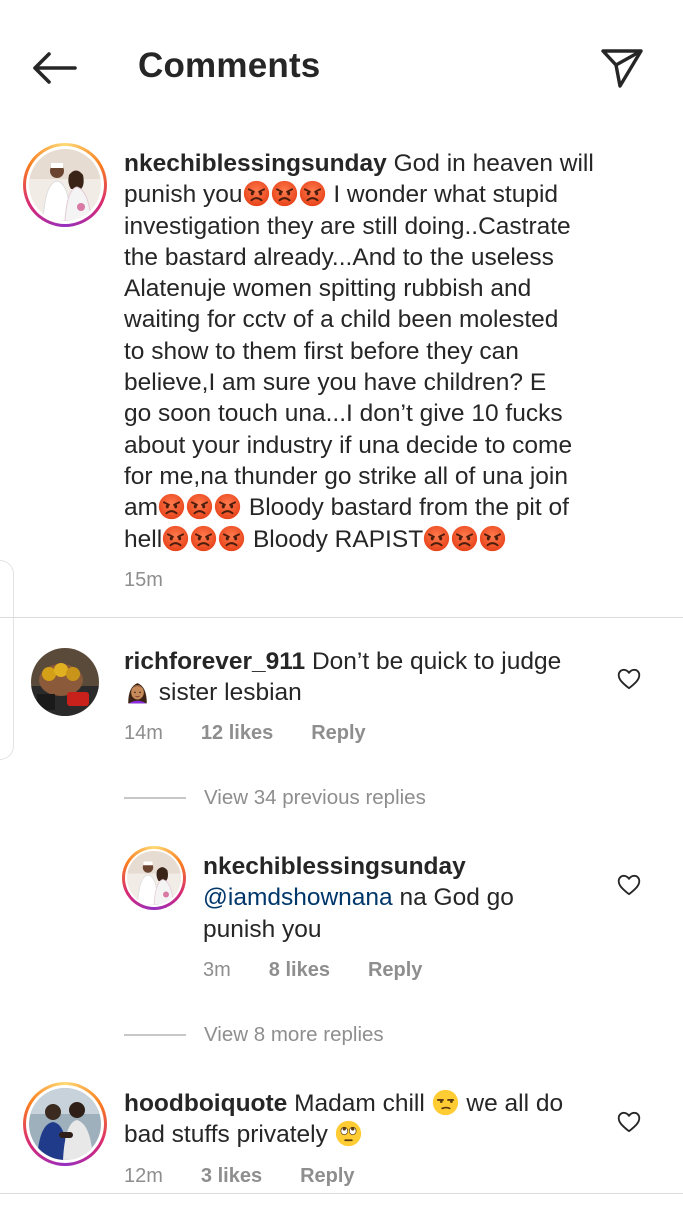 The width and height of the screenshot is (683, 1215). Describe the element at coordinates (363, 1103) in the screenshot. I see `comment-text: Madam chill` at that location.